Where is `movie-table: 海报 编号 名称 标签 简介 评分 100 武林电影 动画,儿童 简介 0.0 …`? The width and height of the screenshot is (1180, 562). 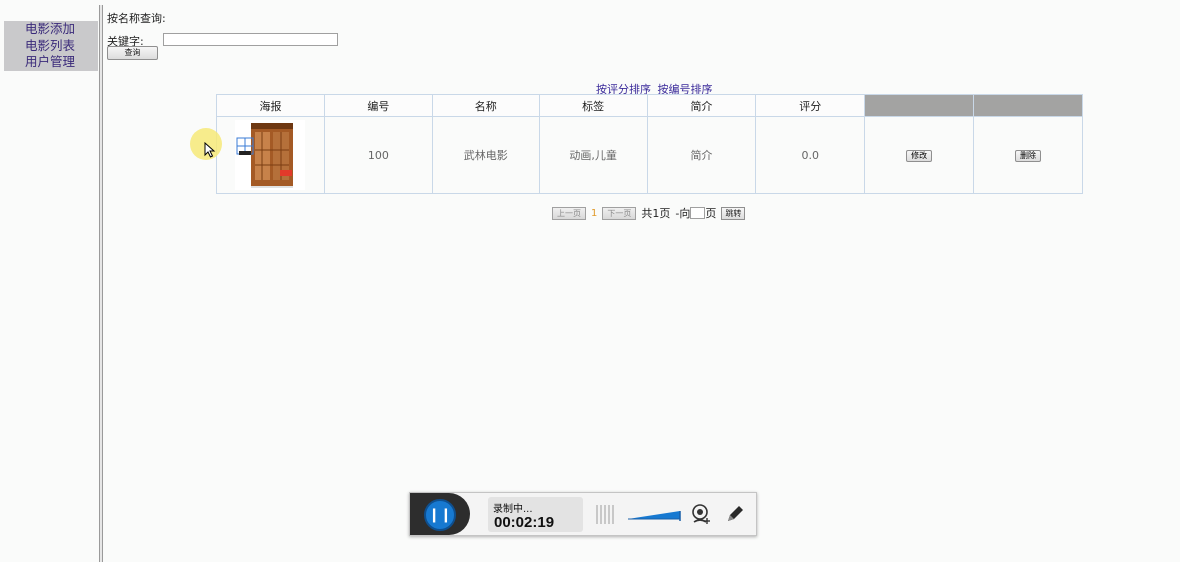
movie-table: 海报 编号 名称 标签 简介 评分 100 武林电影 动画,儿童 简介 0.0 … is located at coordinates (649, 144).